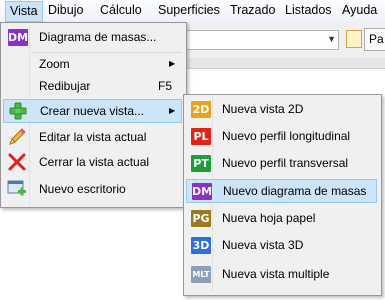 Image resolution: width=385 pixels, height=300 pixels. Describe the element at coordinates (281, 136) in the screenshot. I see `submenu-item-perfil-longitudinal: PL Nuevo perfil longitudinal` at that location.